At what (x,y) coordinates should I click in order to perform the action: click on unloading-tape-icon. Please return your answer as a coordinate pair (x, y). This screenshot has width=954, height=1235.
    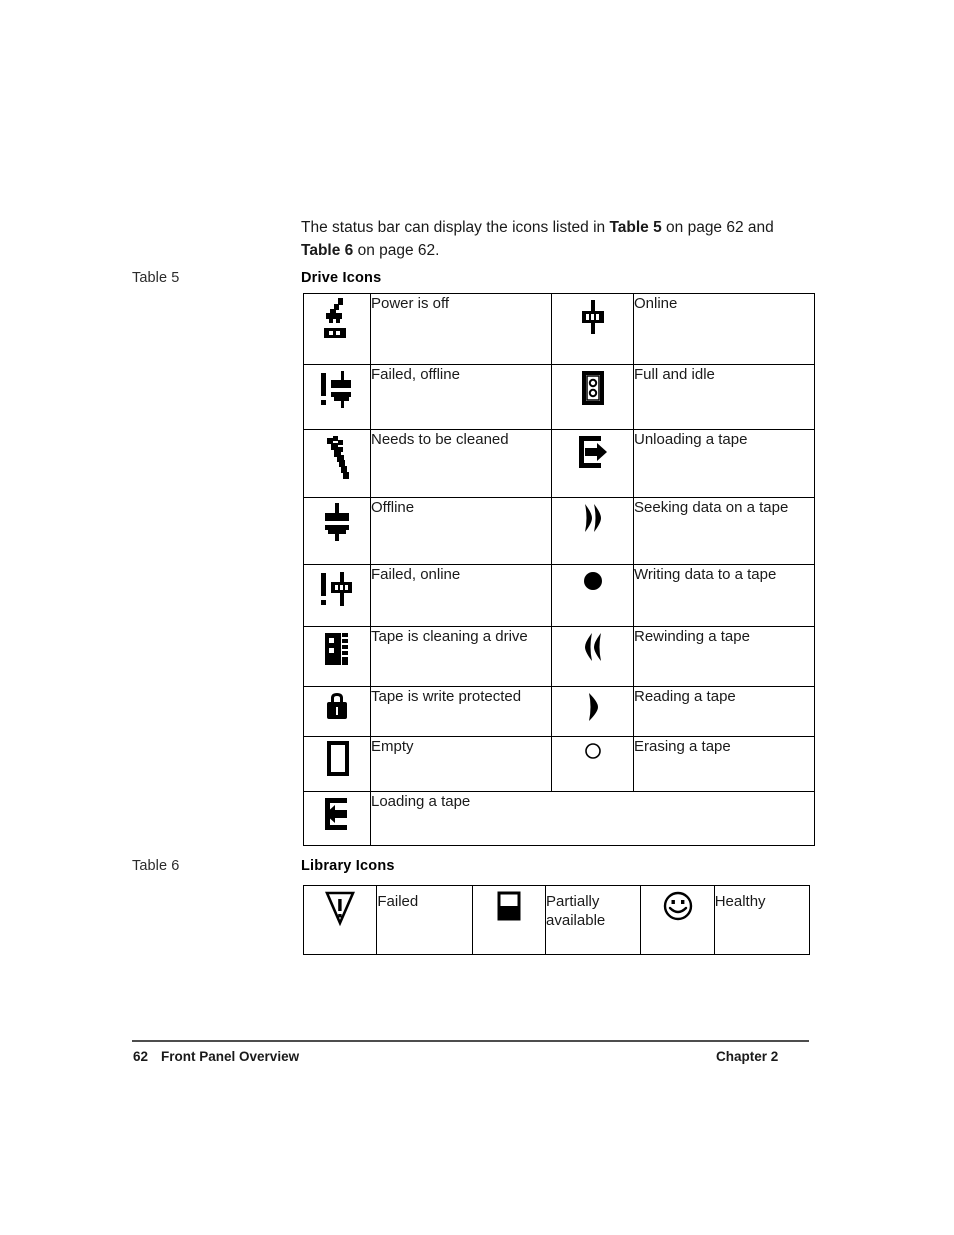
    Looking at the image, I should click on (593, 452).